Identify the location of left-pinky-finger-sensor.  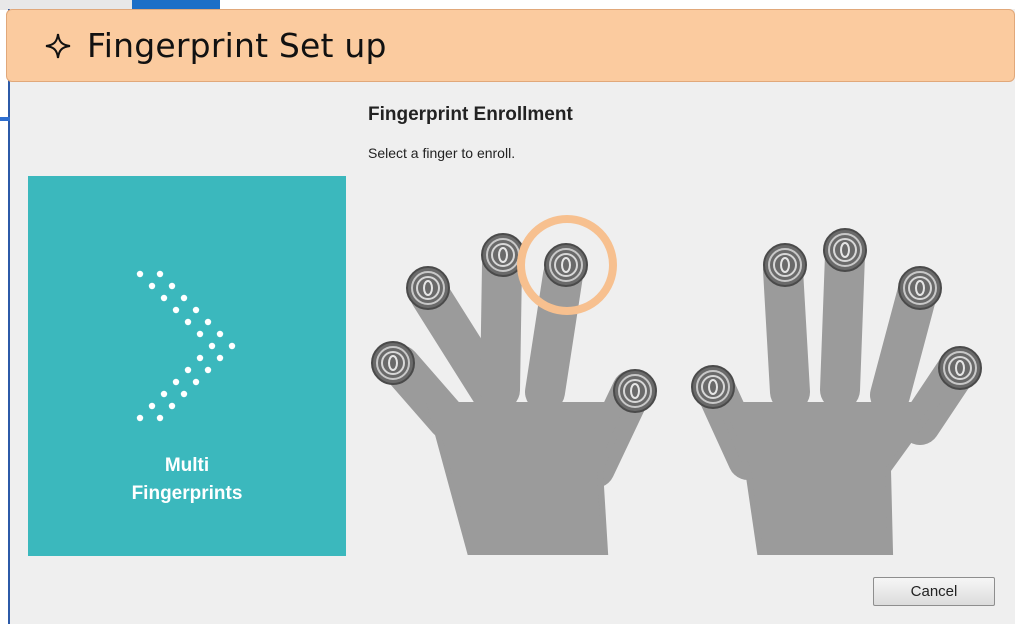
(393, 363).